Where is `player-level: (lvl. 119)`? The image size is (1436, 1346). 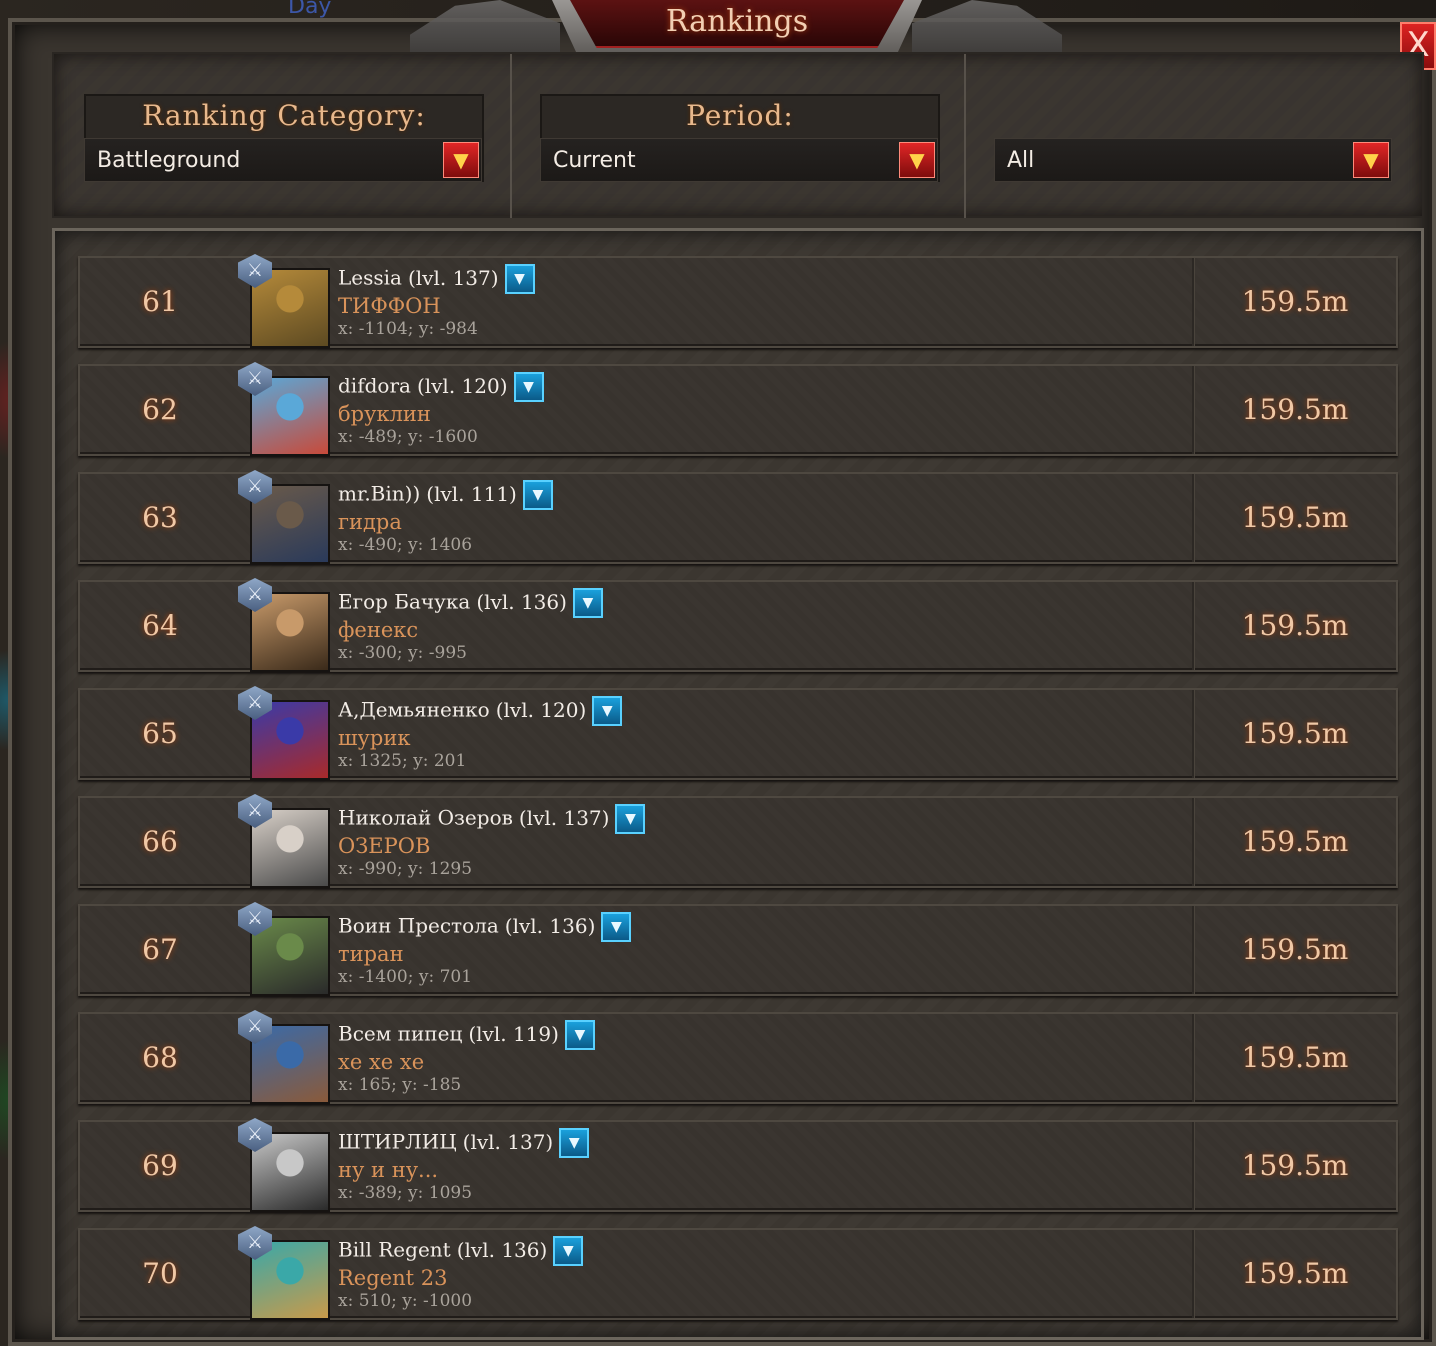 player-level: (lvl. 119) is located at coordinates (513, 1033).